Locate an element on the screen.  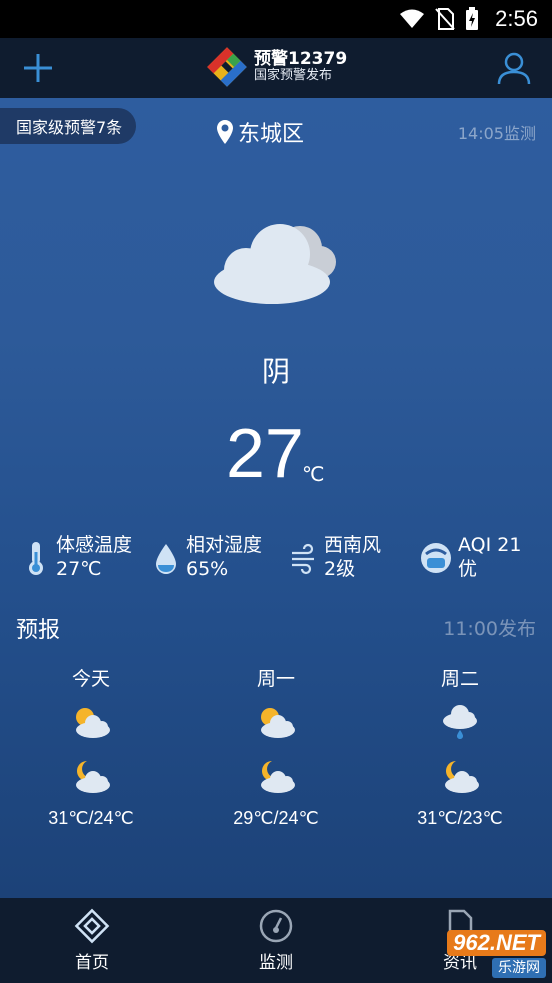
nav-home: 首页 is located at coordinates (92, 940).